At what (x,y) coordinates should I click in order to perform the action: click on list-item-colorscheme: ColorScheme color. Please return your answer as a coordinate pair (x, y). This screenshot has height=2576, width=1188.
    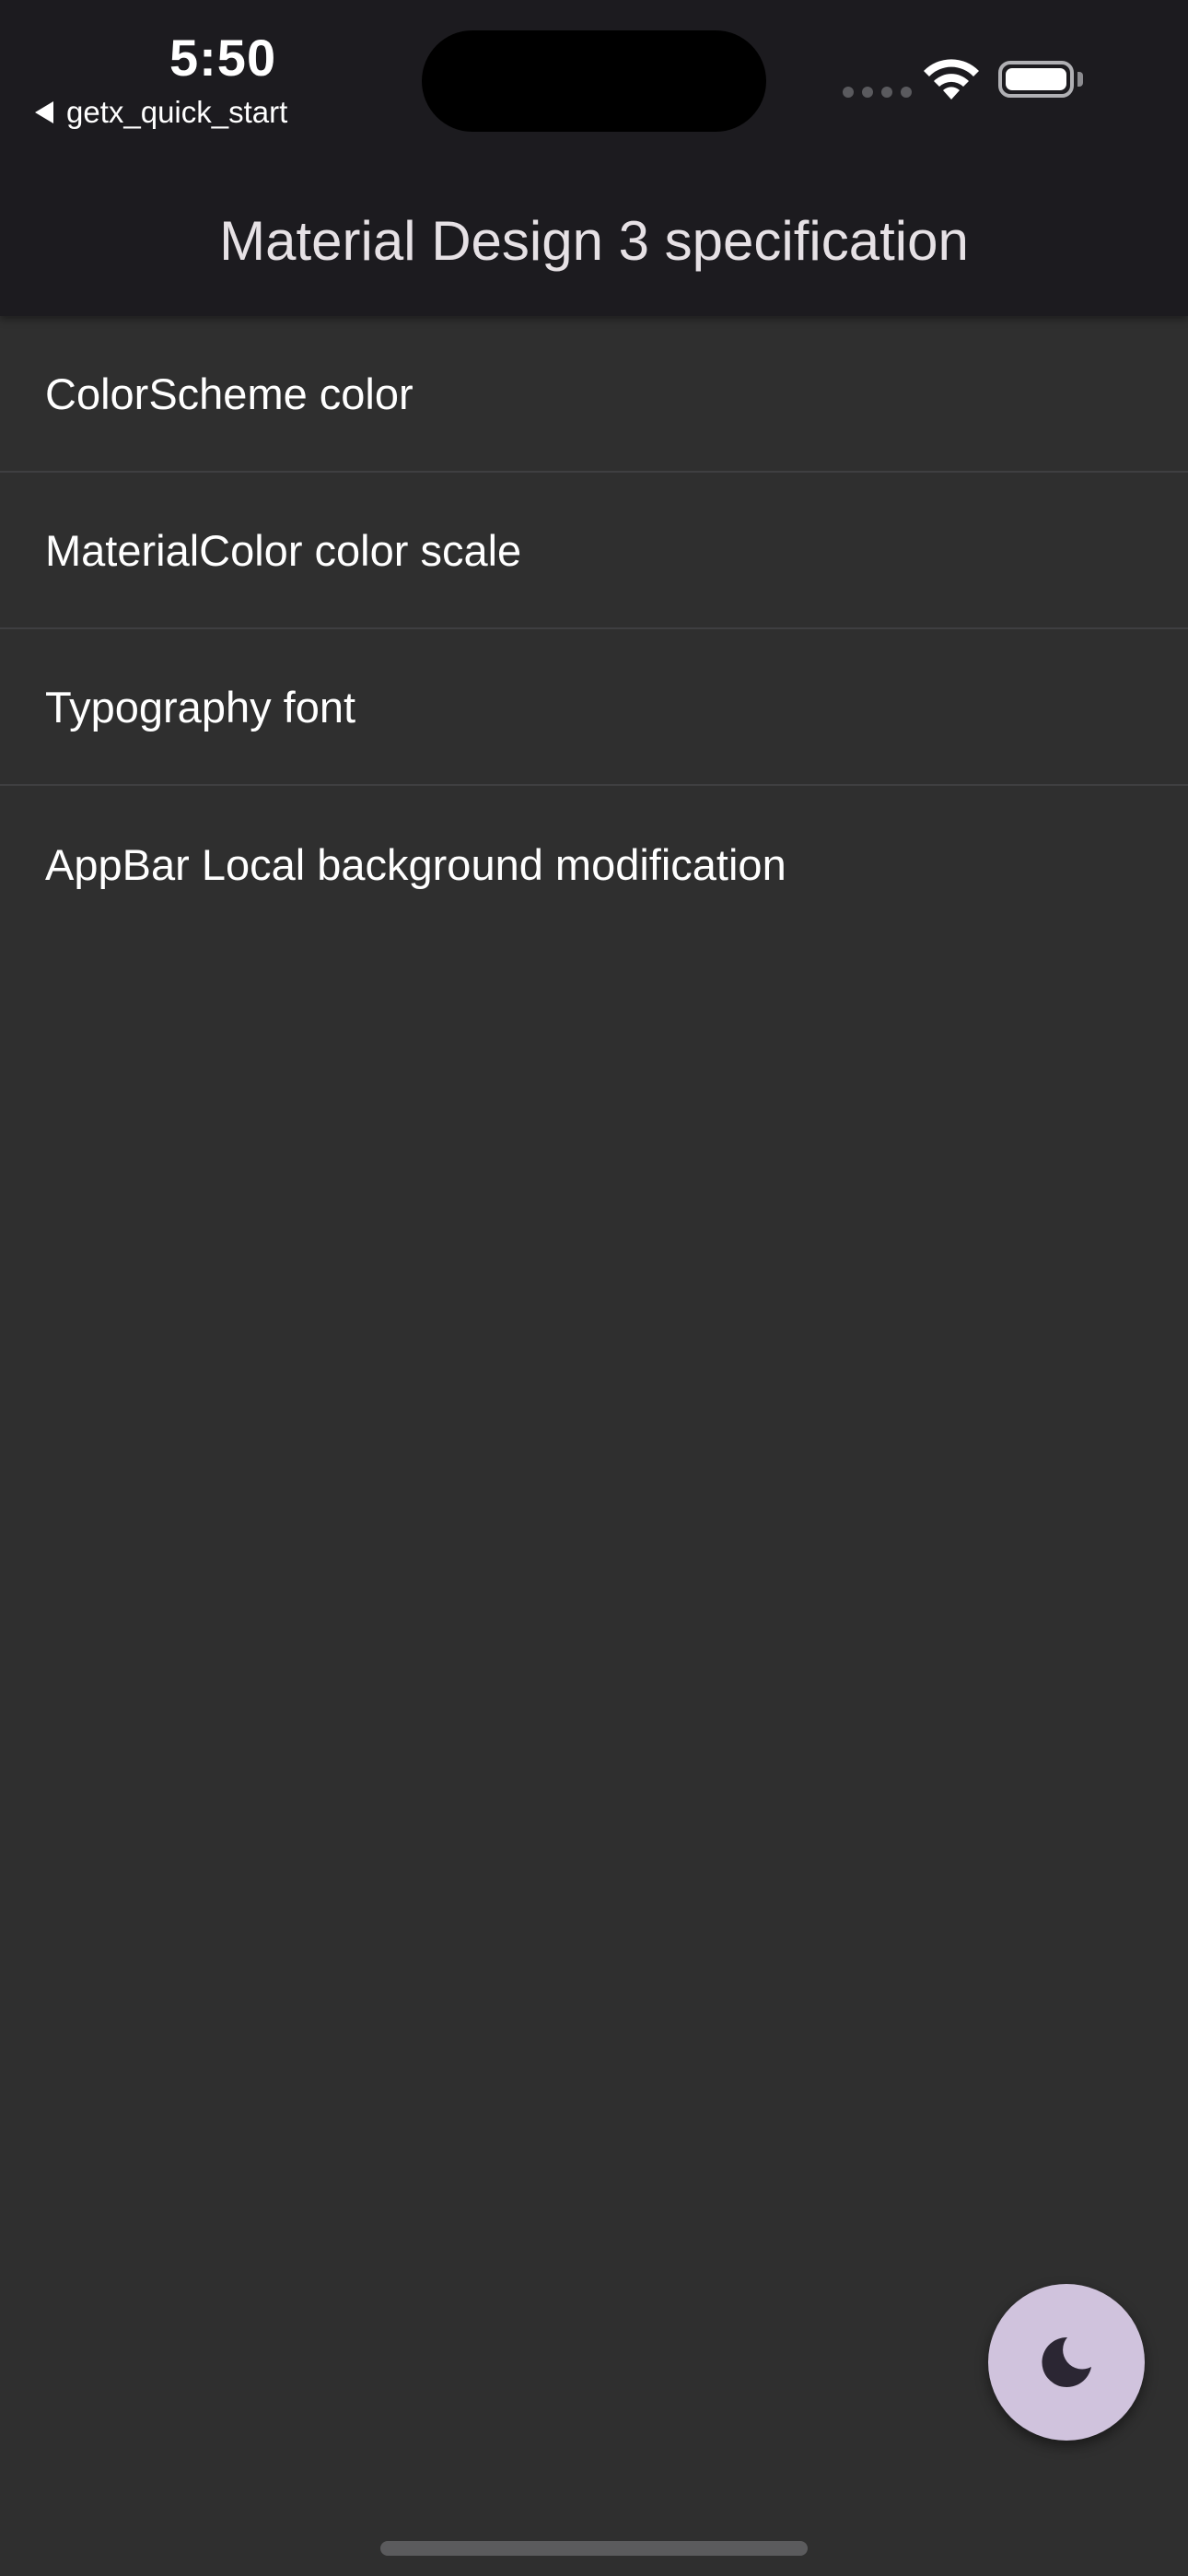
    Looking at the image, I should click on (594, 395).